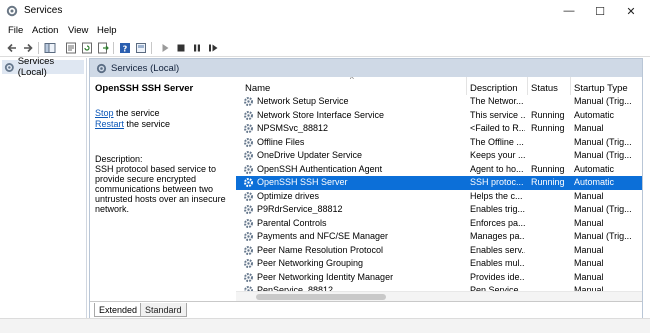 This screenshot has width=650, height=333. I want to click on cell-name: Peer Networking Grouping, so click(310, 263).